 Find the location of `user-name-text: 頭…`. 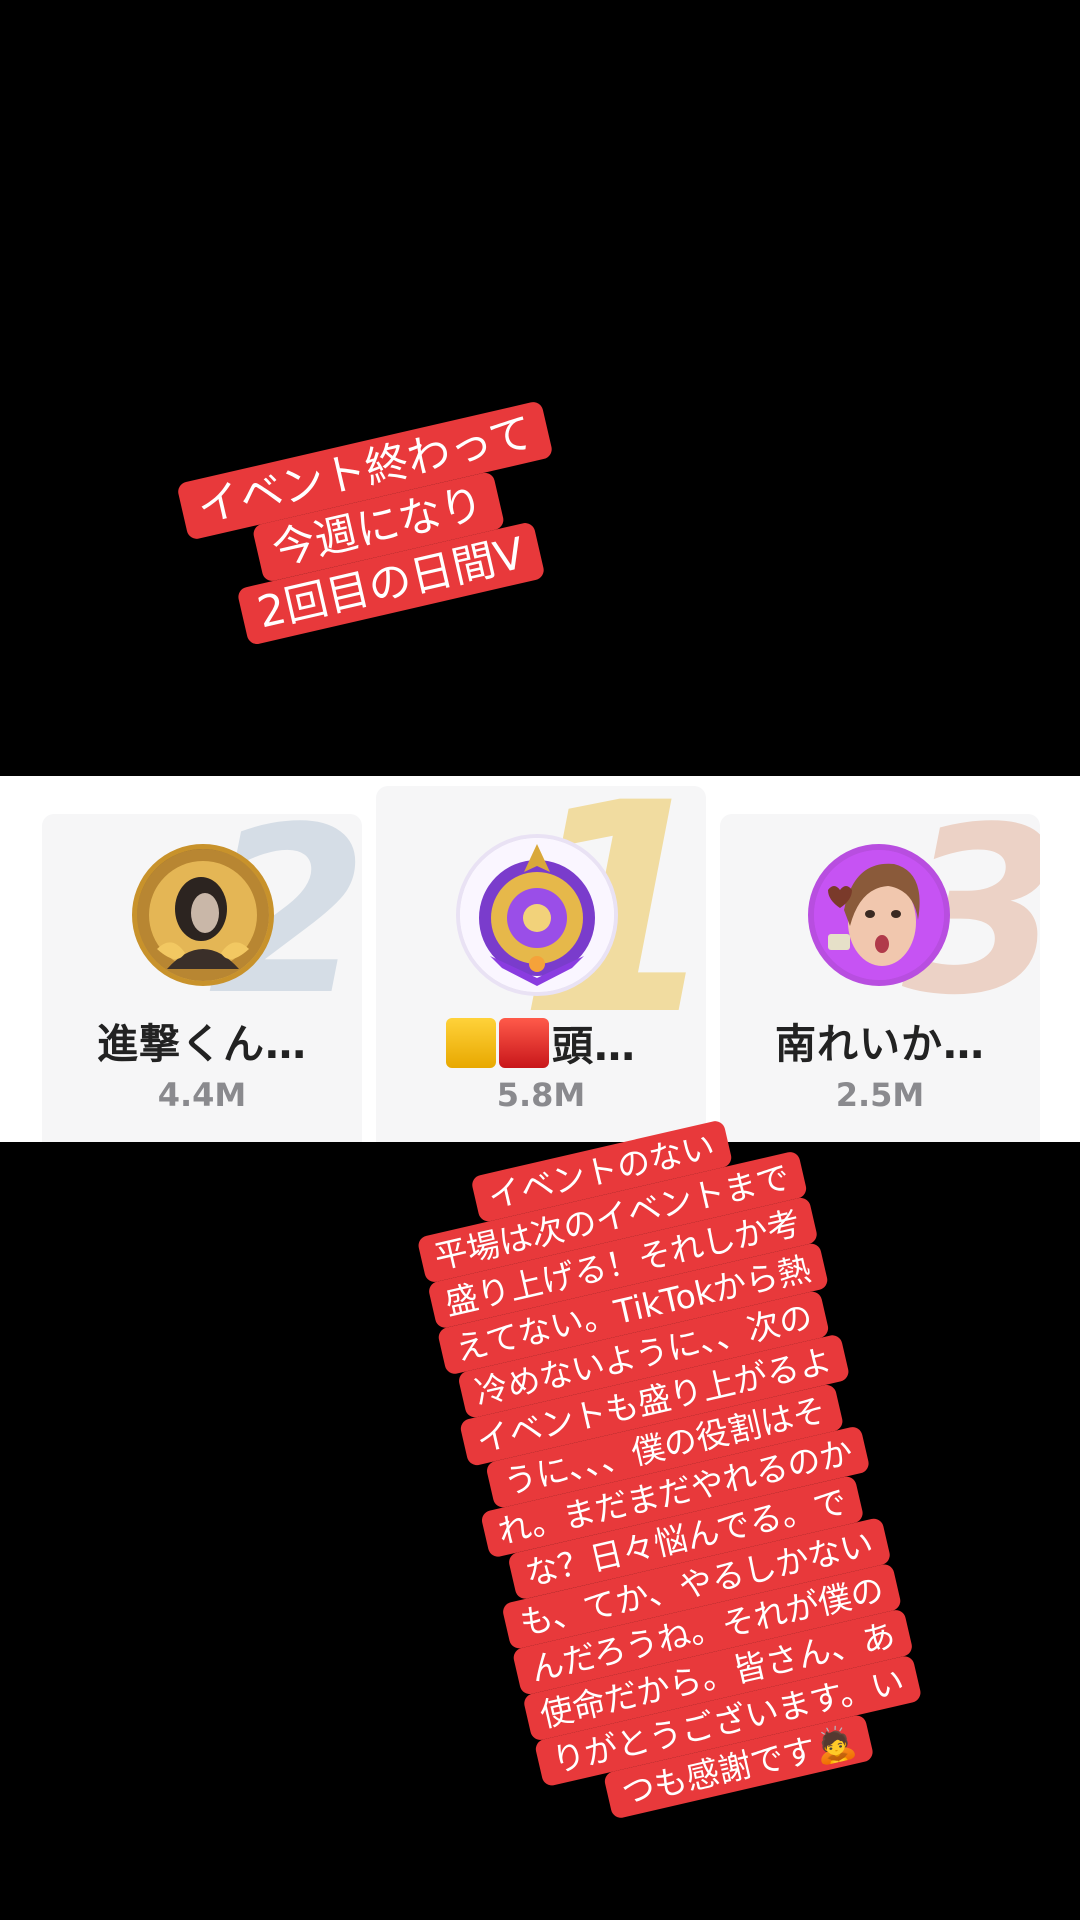

user-name-text: 頭… is located at coordinates (594, 1046).